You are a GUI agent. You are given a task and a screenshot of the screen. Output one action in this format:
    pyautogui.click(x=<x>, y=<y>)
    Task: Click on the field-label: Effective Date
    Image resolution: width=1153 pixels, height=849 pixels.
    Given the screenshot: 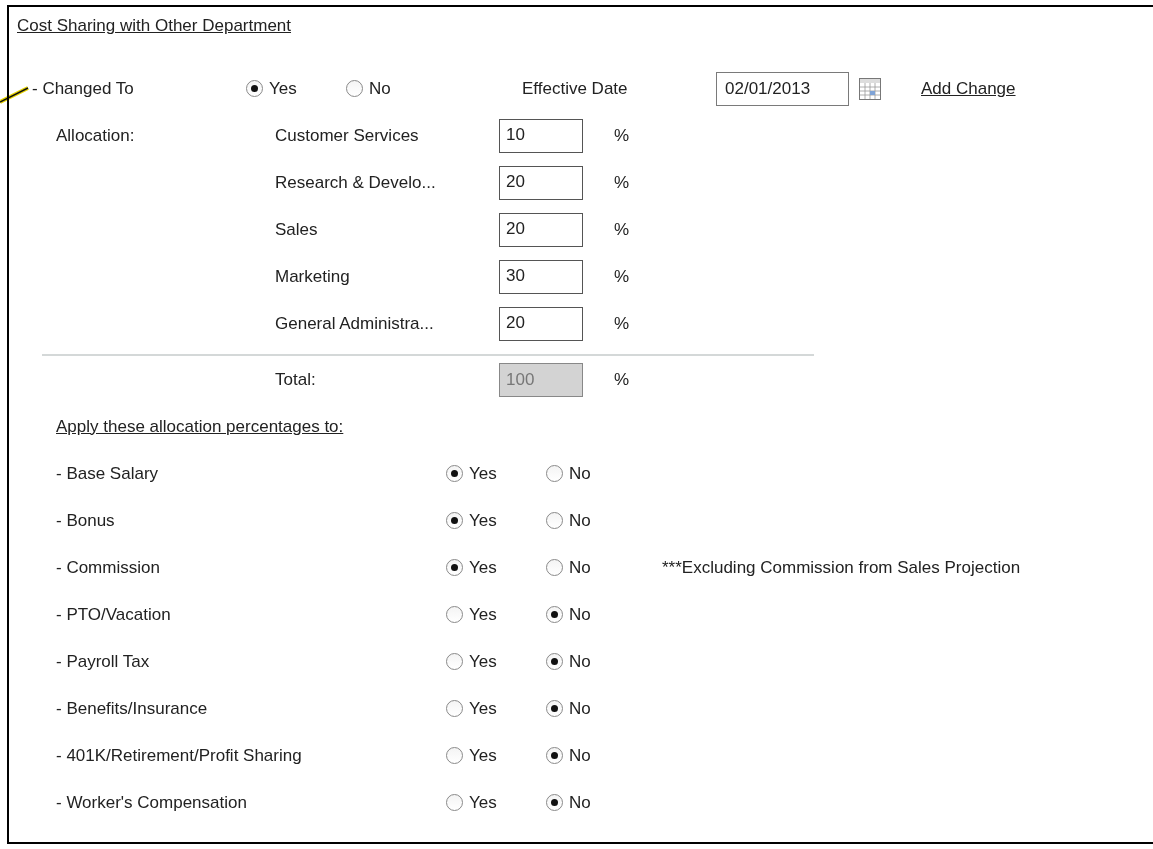 What is the action you would take?
    pyautogui.click(x=575, y=88)
    